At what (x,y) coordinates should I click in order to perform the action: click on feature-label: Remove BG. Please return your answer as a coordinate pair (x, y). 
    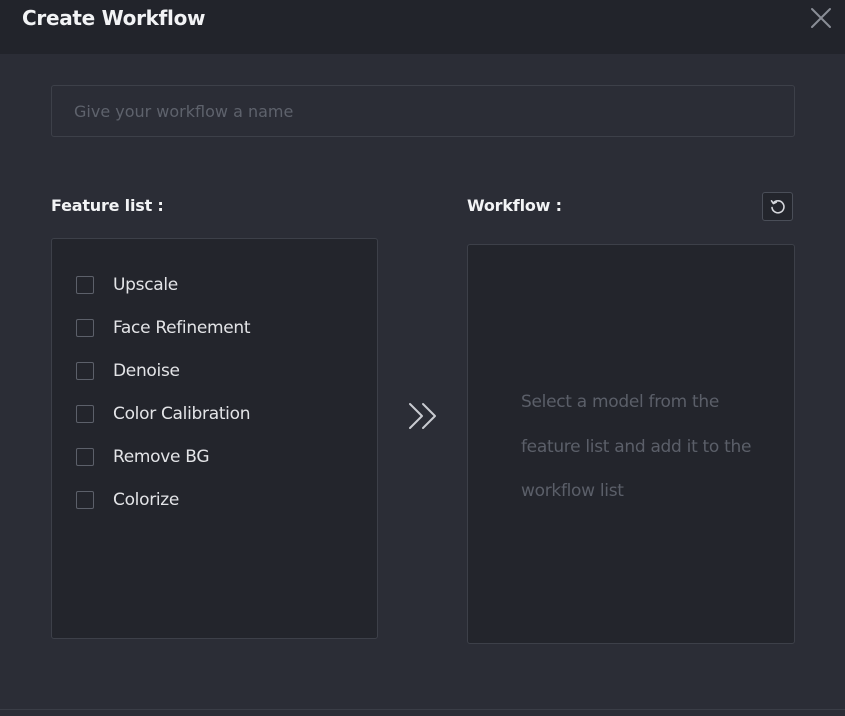
    Looking at the image, I should click on (161, 456).